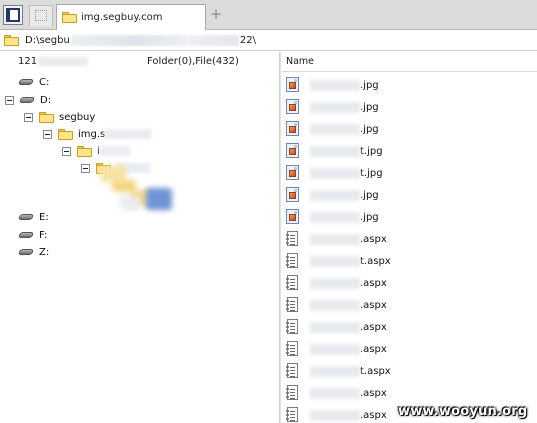 This screenshot has width=537, height=423. What do you see at coordinates (130, 203) in the screenshot?
I see `redacted-region` at bounding box center [130, 203].